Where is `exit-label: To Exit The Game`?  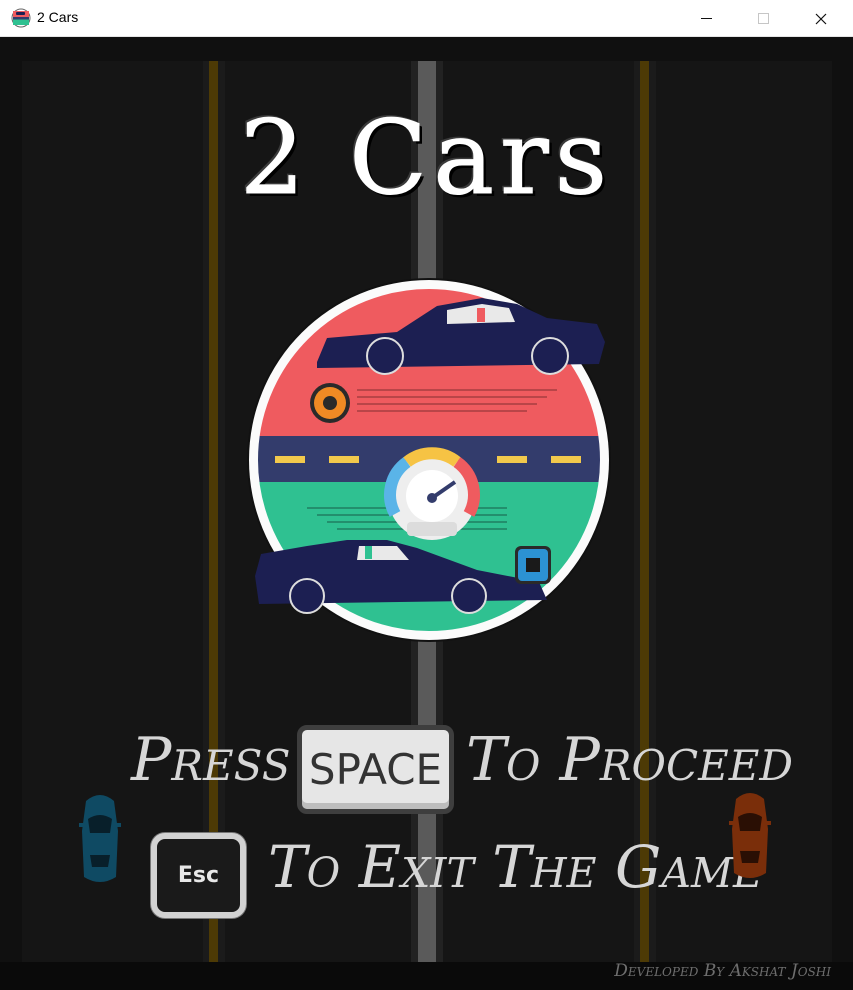 exit-label: To Exit The Game is located at coordinates (515, 867).